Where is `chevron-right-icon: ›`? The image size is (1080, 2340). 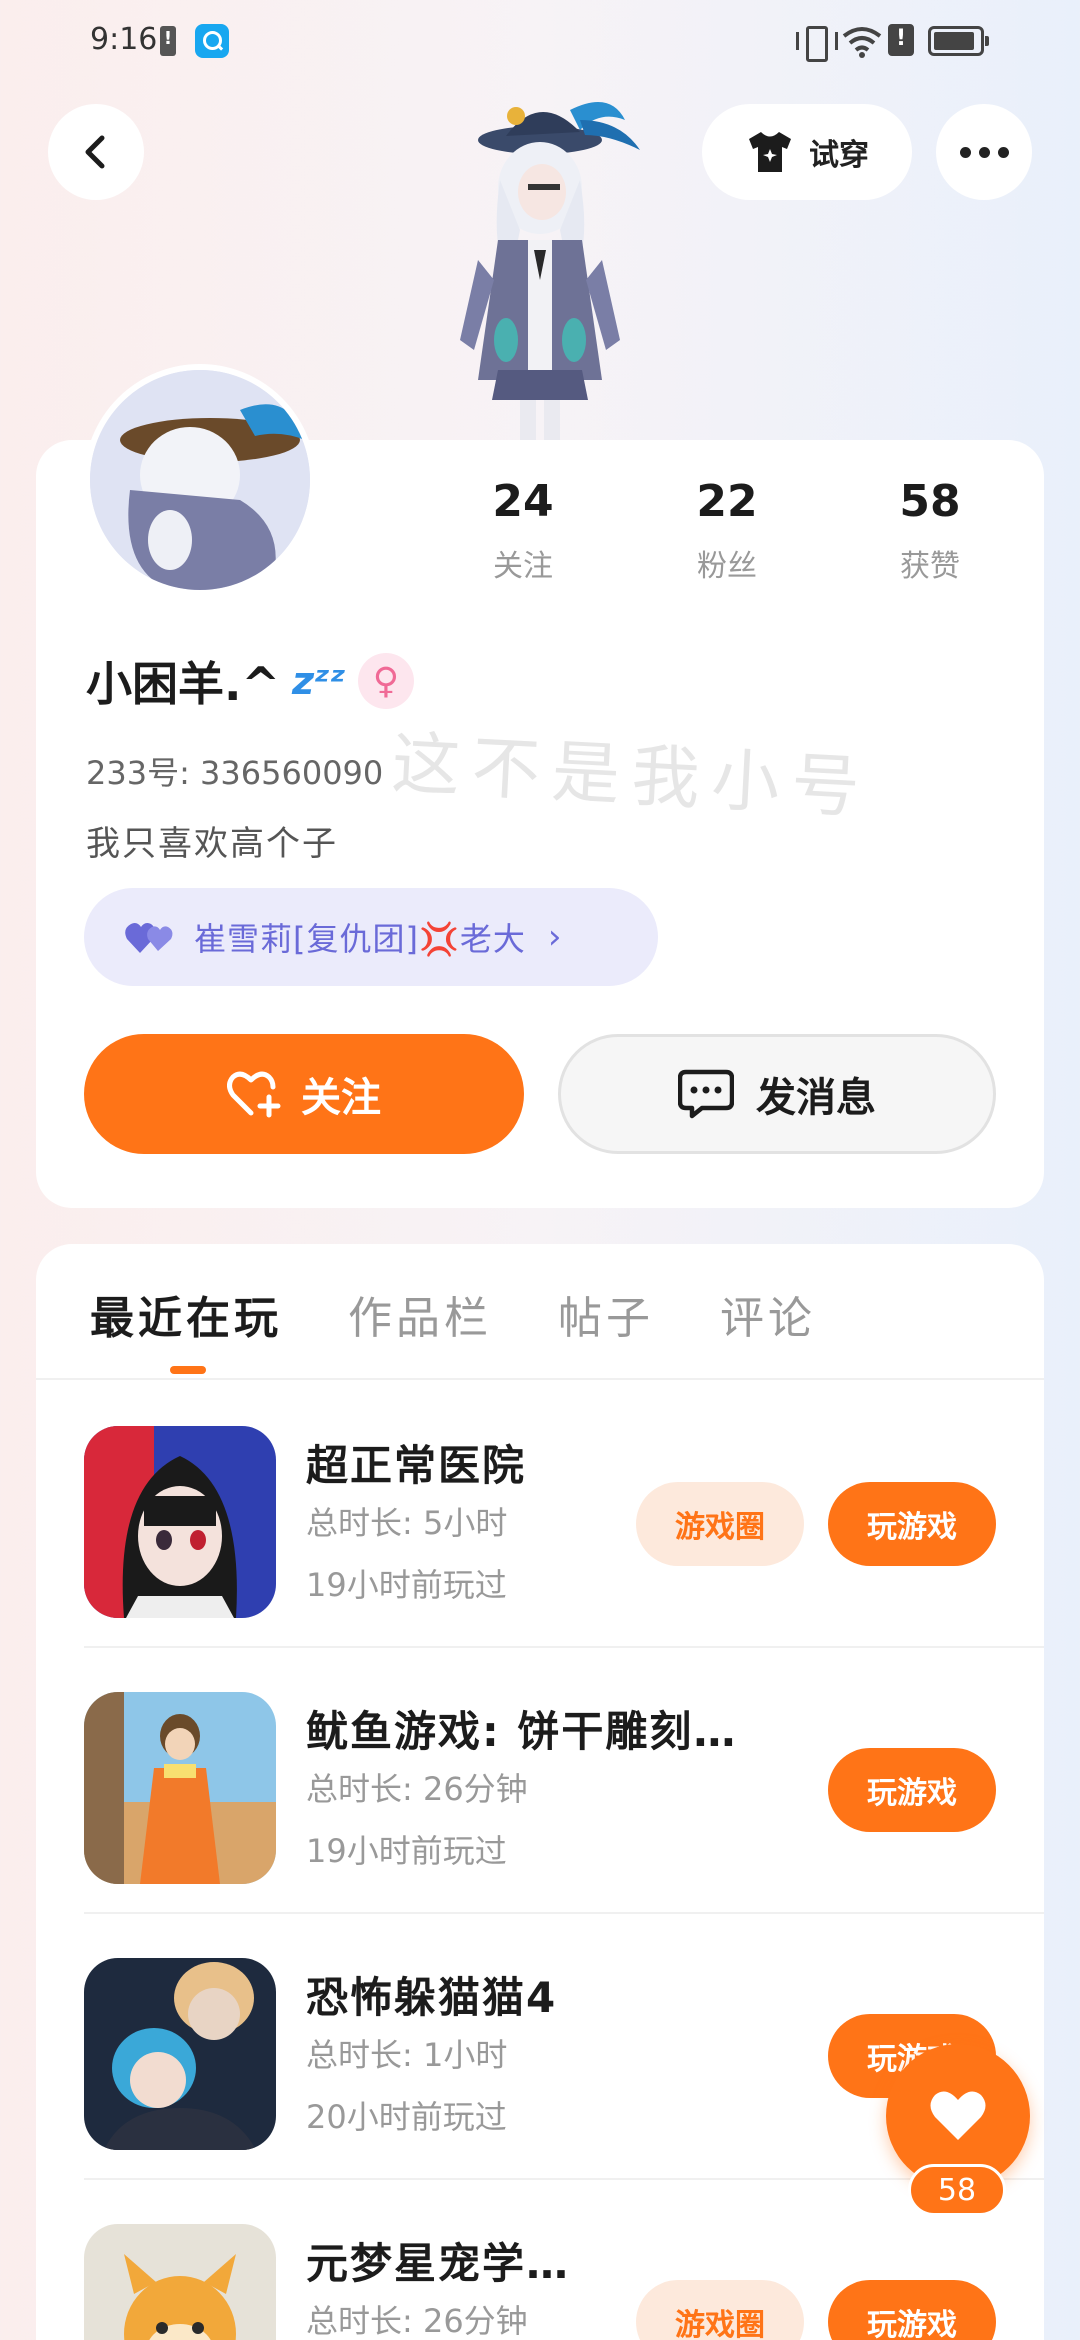
chevron-right-icon: › is located at coordinates (554, 937).